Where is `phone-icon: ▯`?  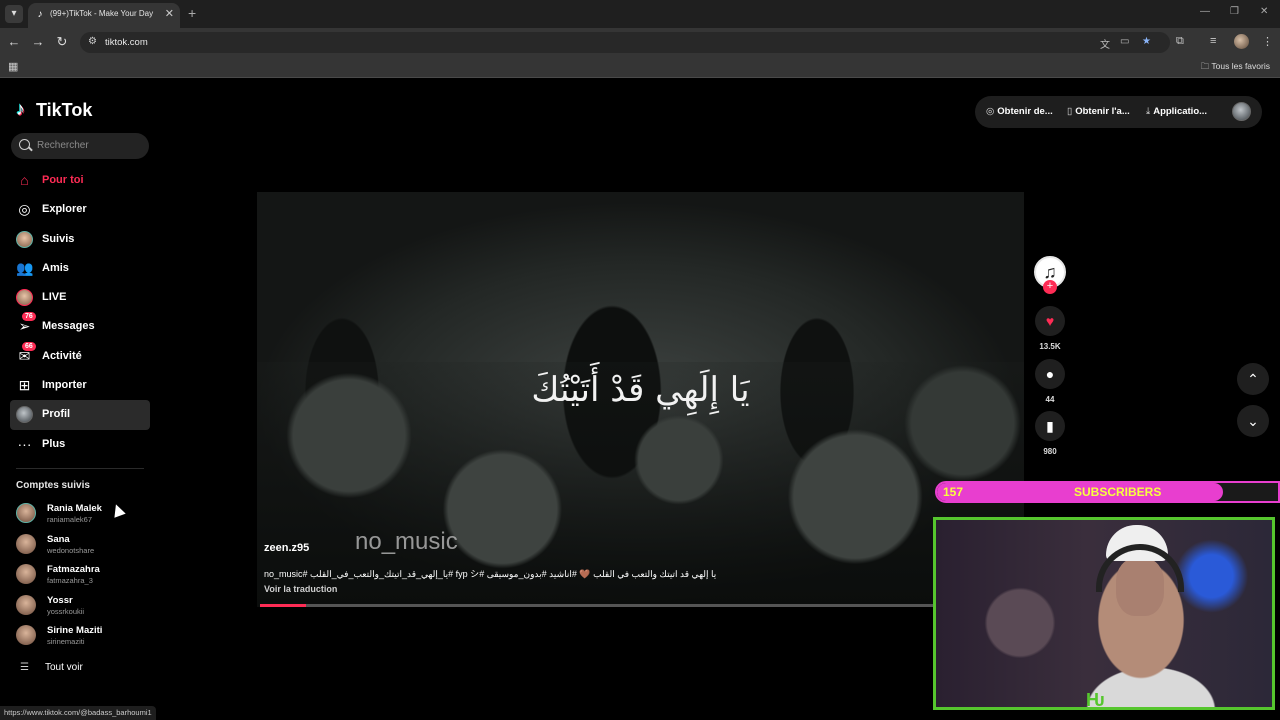 phone-icon: ▯ is located at coordinates (1070, 111).